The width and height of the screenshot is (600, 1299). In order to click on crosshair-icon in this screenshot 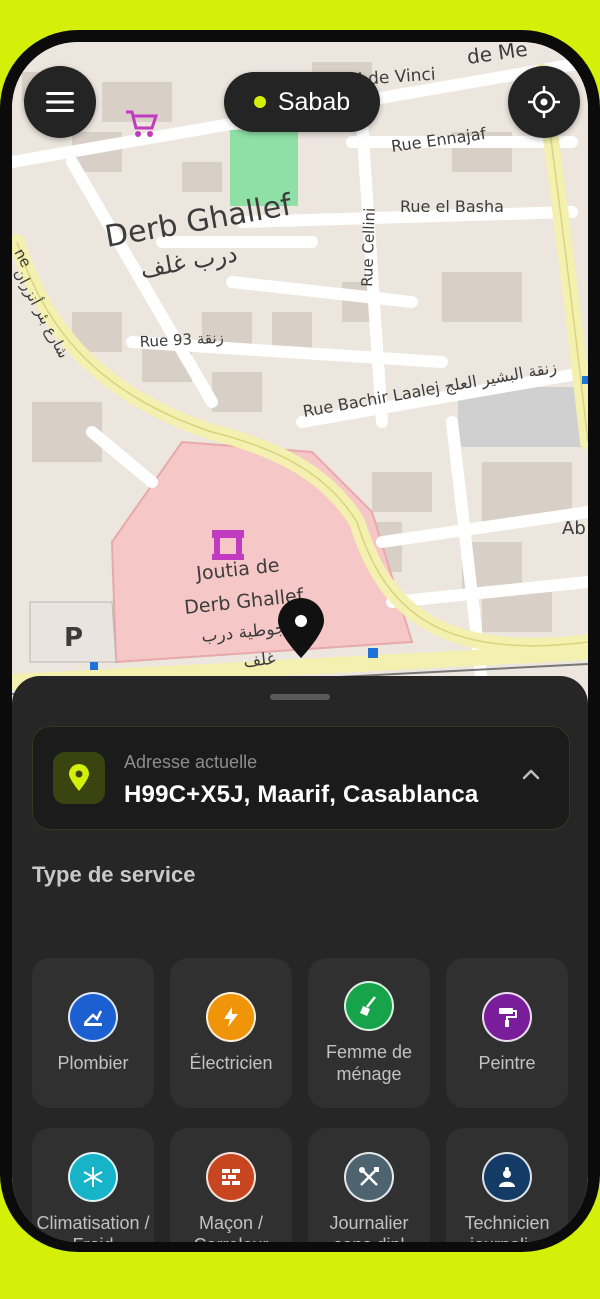, I will do `click(544, 102)`.